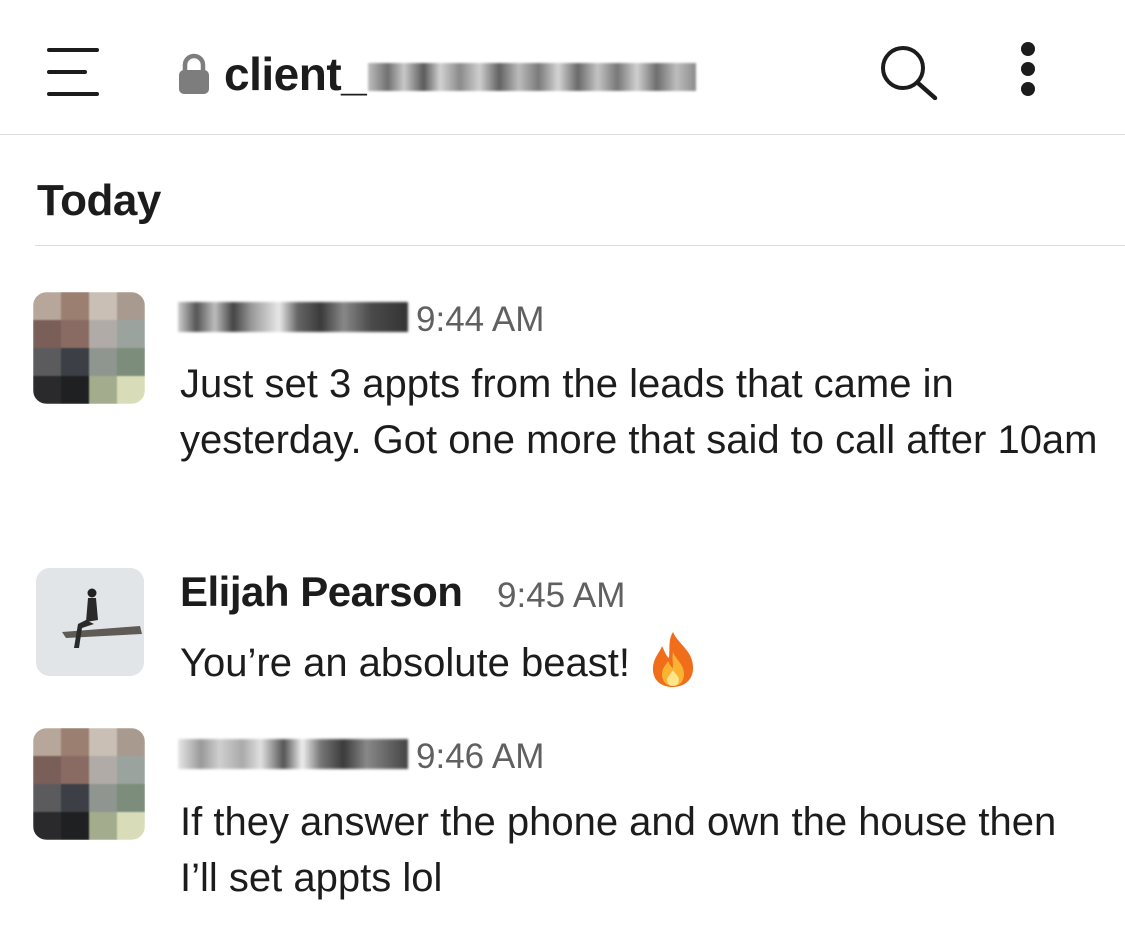  Describe the element at coordinates (532, 77) in the screenshot. I see `redacted-channel-name` at that location.